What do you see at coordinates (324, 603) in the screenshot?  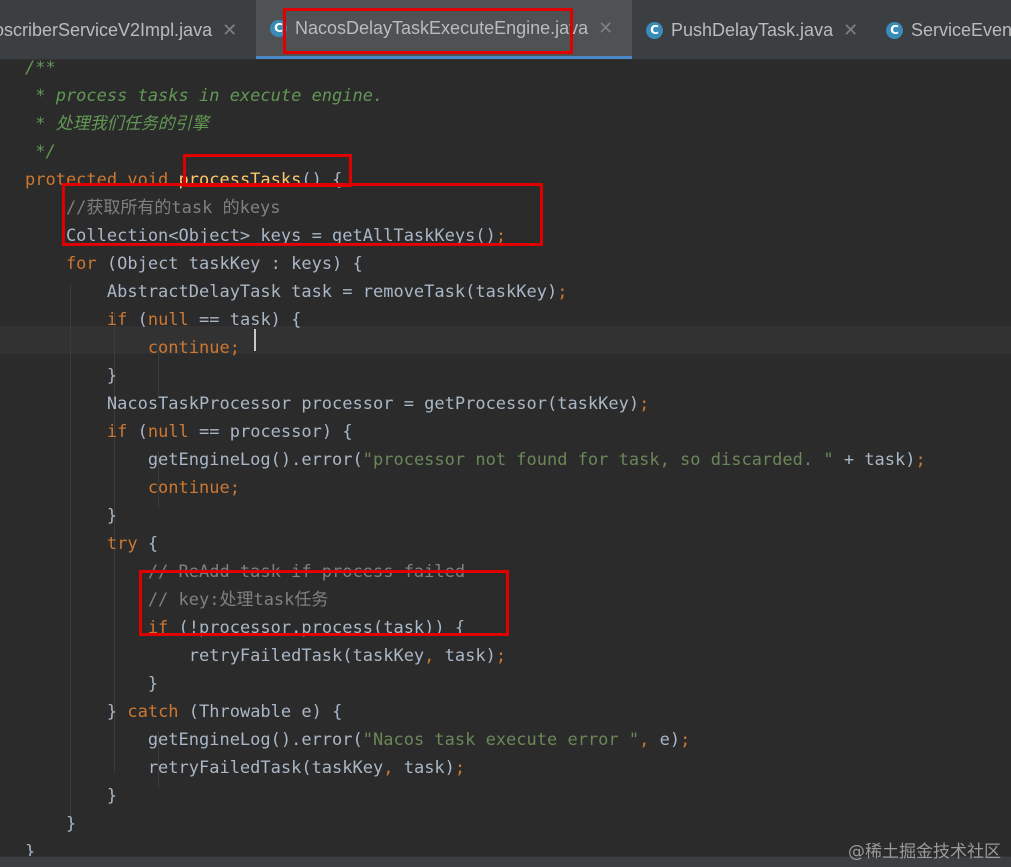 I see `annotation-box-process-task` at bounding box center [324, 603].